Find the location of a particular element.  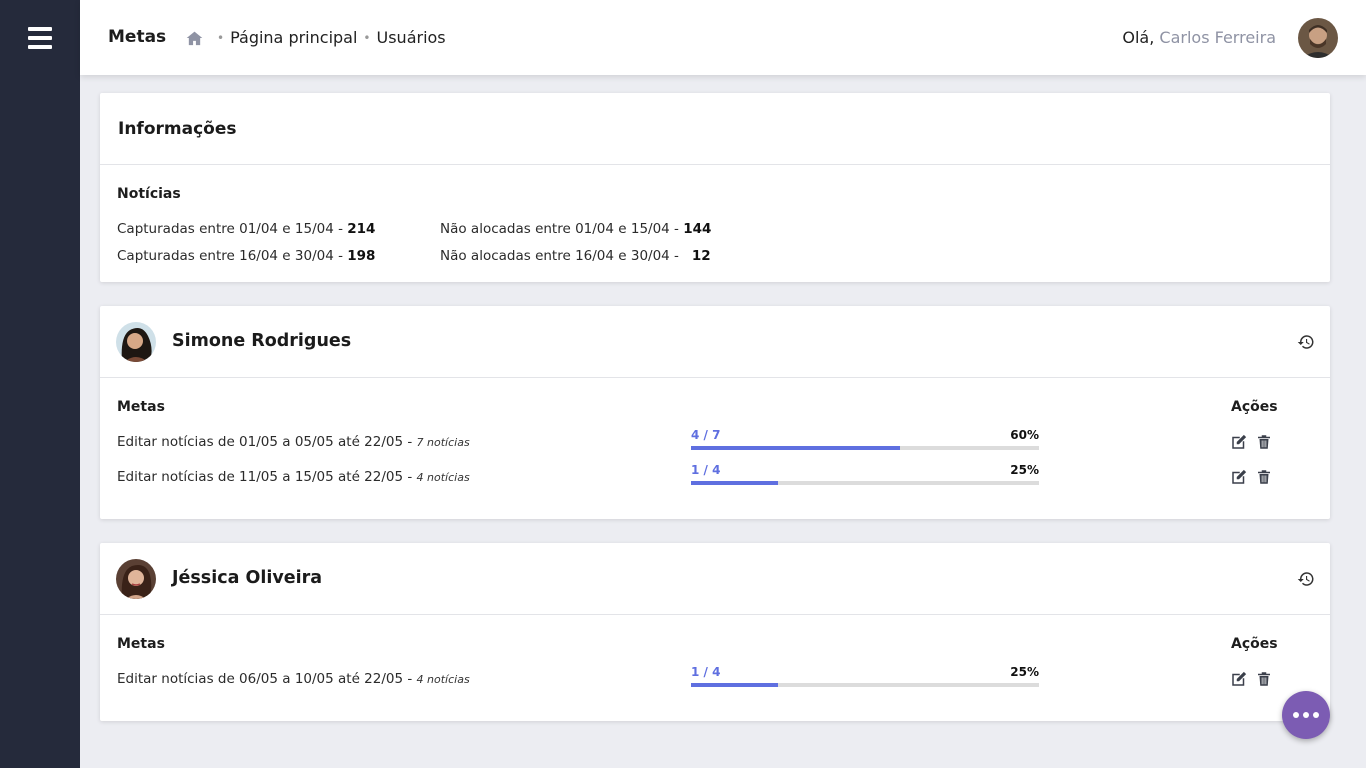

breadcrumb-home-link: Página principal is located at coordinates (293, 37).